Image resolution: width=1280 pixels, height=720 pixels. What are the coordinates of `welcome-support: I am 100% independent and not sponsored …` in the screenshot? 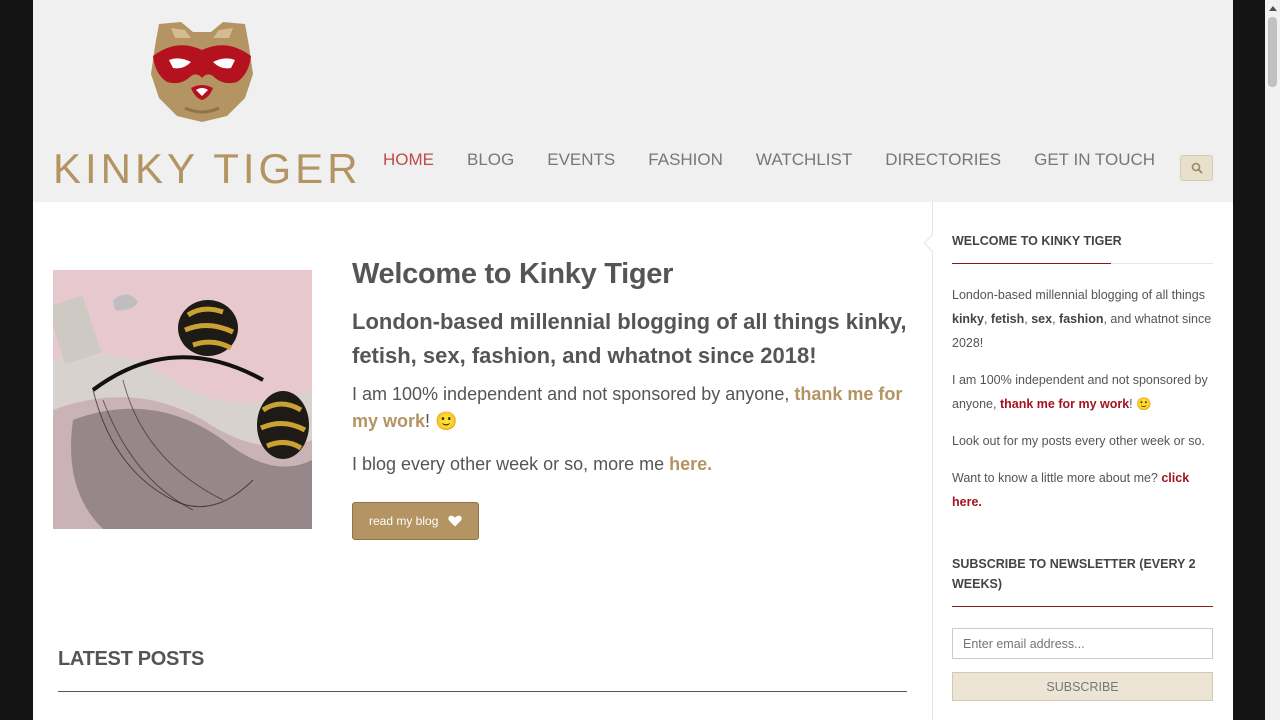 It's located at (1082, 392).